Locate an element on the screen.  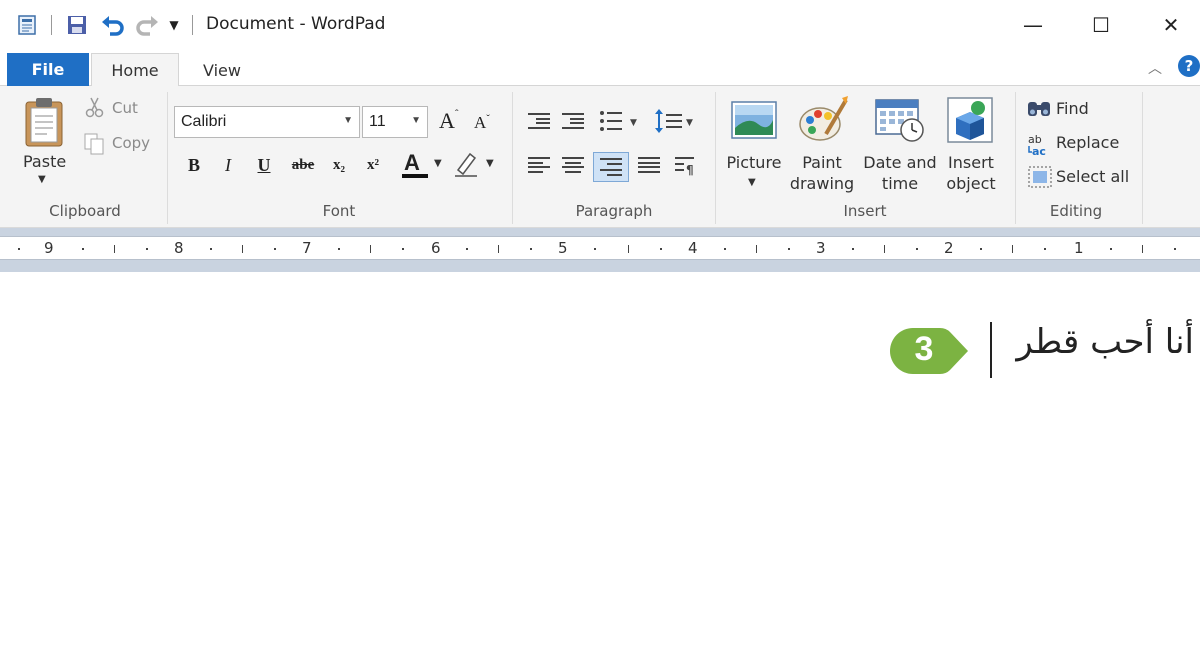
editing-group-label: Editing is located at coordinates (1076, 211).